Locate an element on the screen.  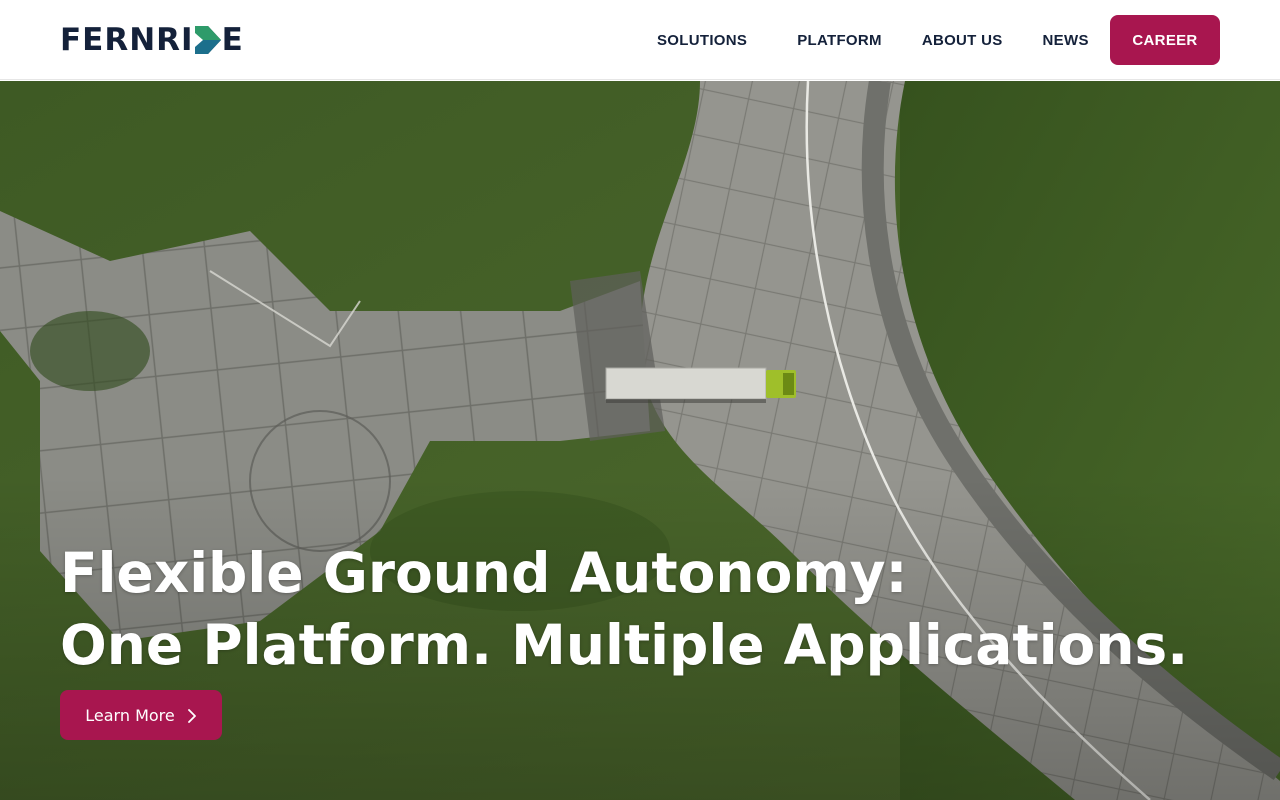
main-nav: SOLUTIONS PLATFORM ABOUT US NEWS is located at coordinates (873, 40).